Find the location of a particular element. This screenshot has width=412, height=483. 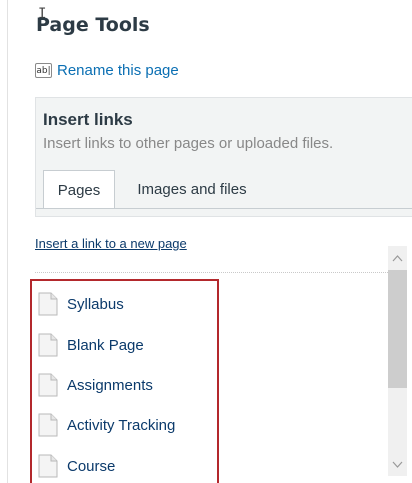

insert-links-title: Insert links is located at coordinates (88, 119).